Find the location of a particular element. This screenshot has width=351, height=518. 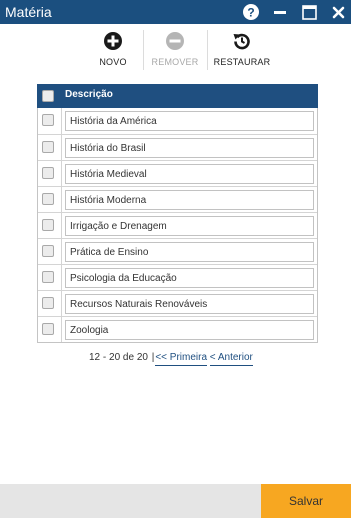

help-button: ? is located at coordinates (251, 12).